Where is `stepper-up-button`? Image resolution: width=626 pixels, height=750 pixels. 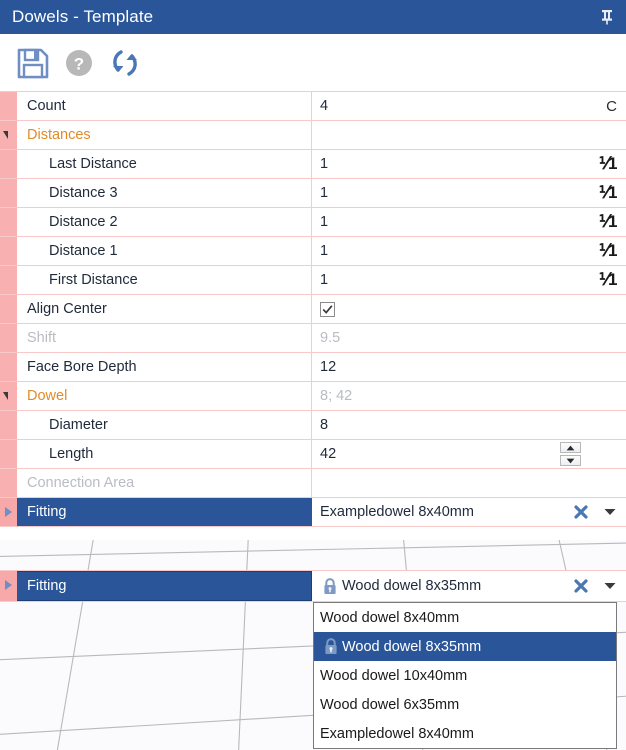 stepper-up-button is located at coordinates (570, 447).